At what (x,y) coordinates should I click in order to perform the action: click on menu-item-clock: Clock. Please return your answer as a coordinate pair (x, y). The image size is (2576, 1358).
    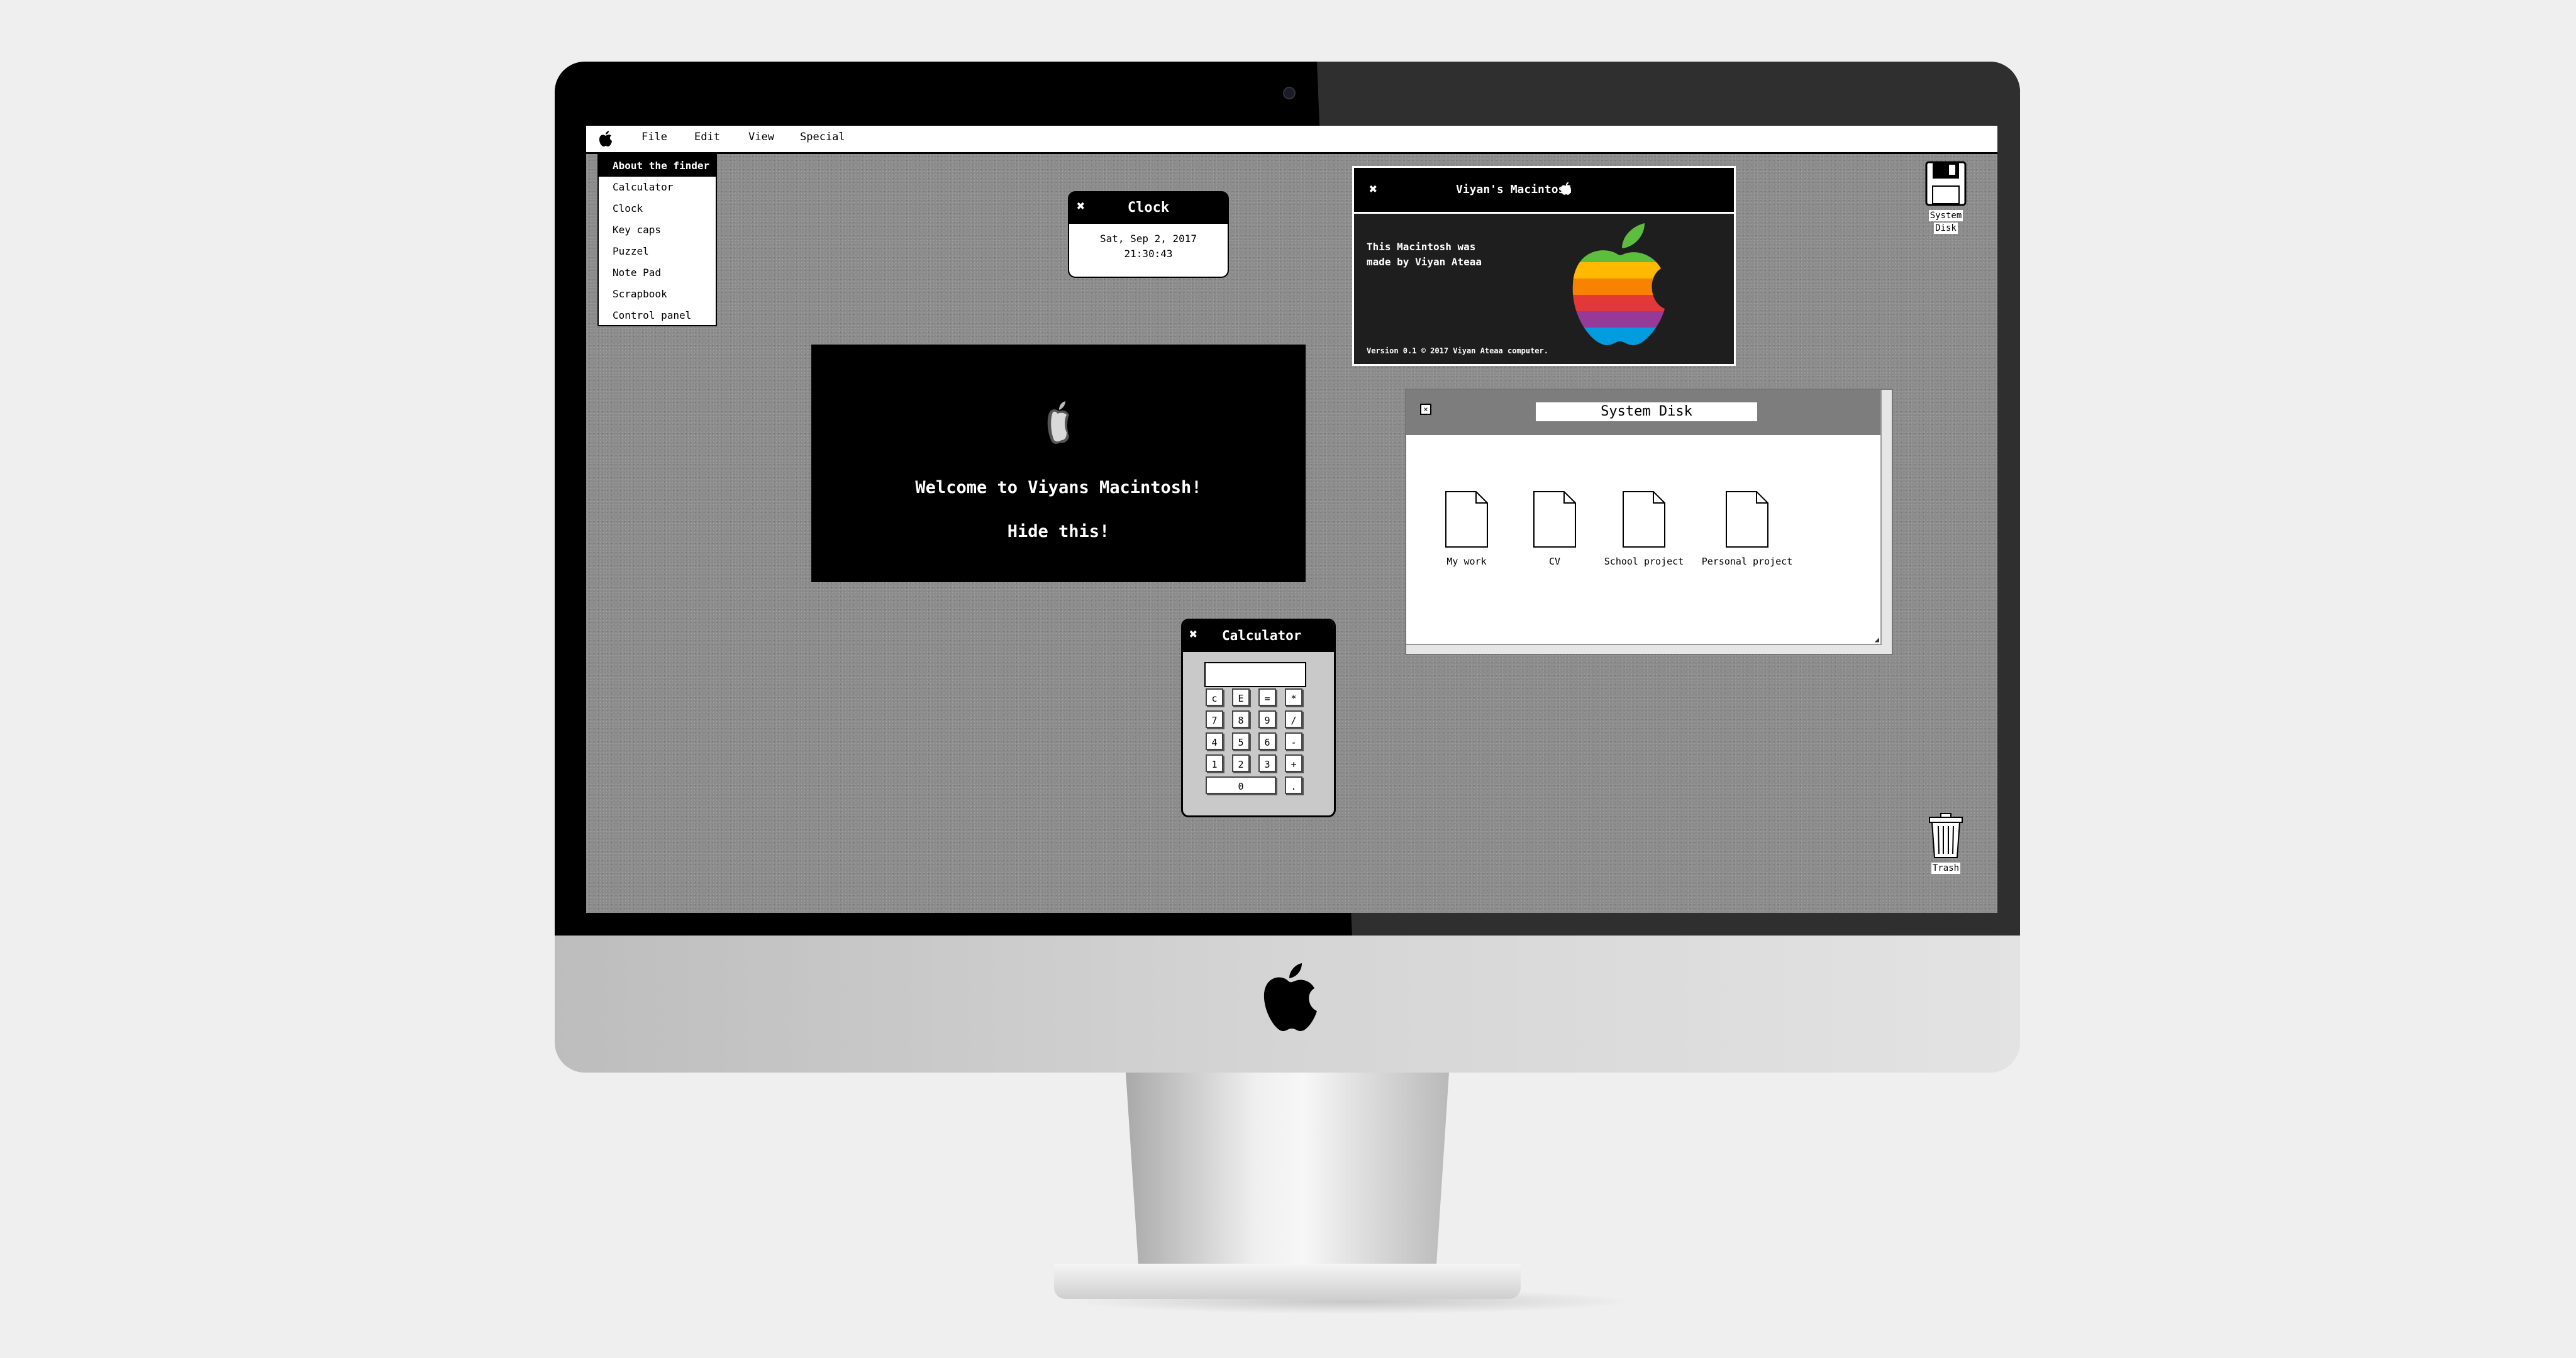
    Looking at the image, I should click on (657, 208).